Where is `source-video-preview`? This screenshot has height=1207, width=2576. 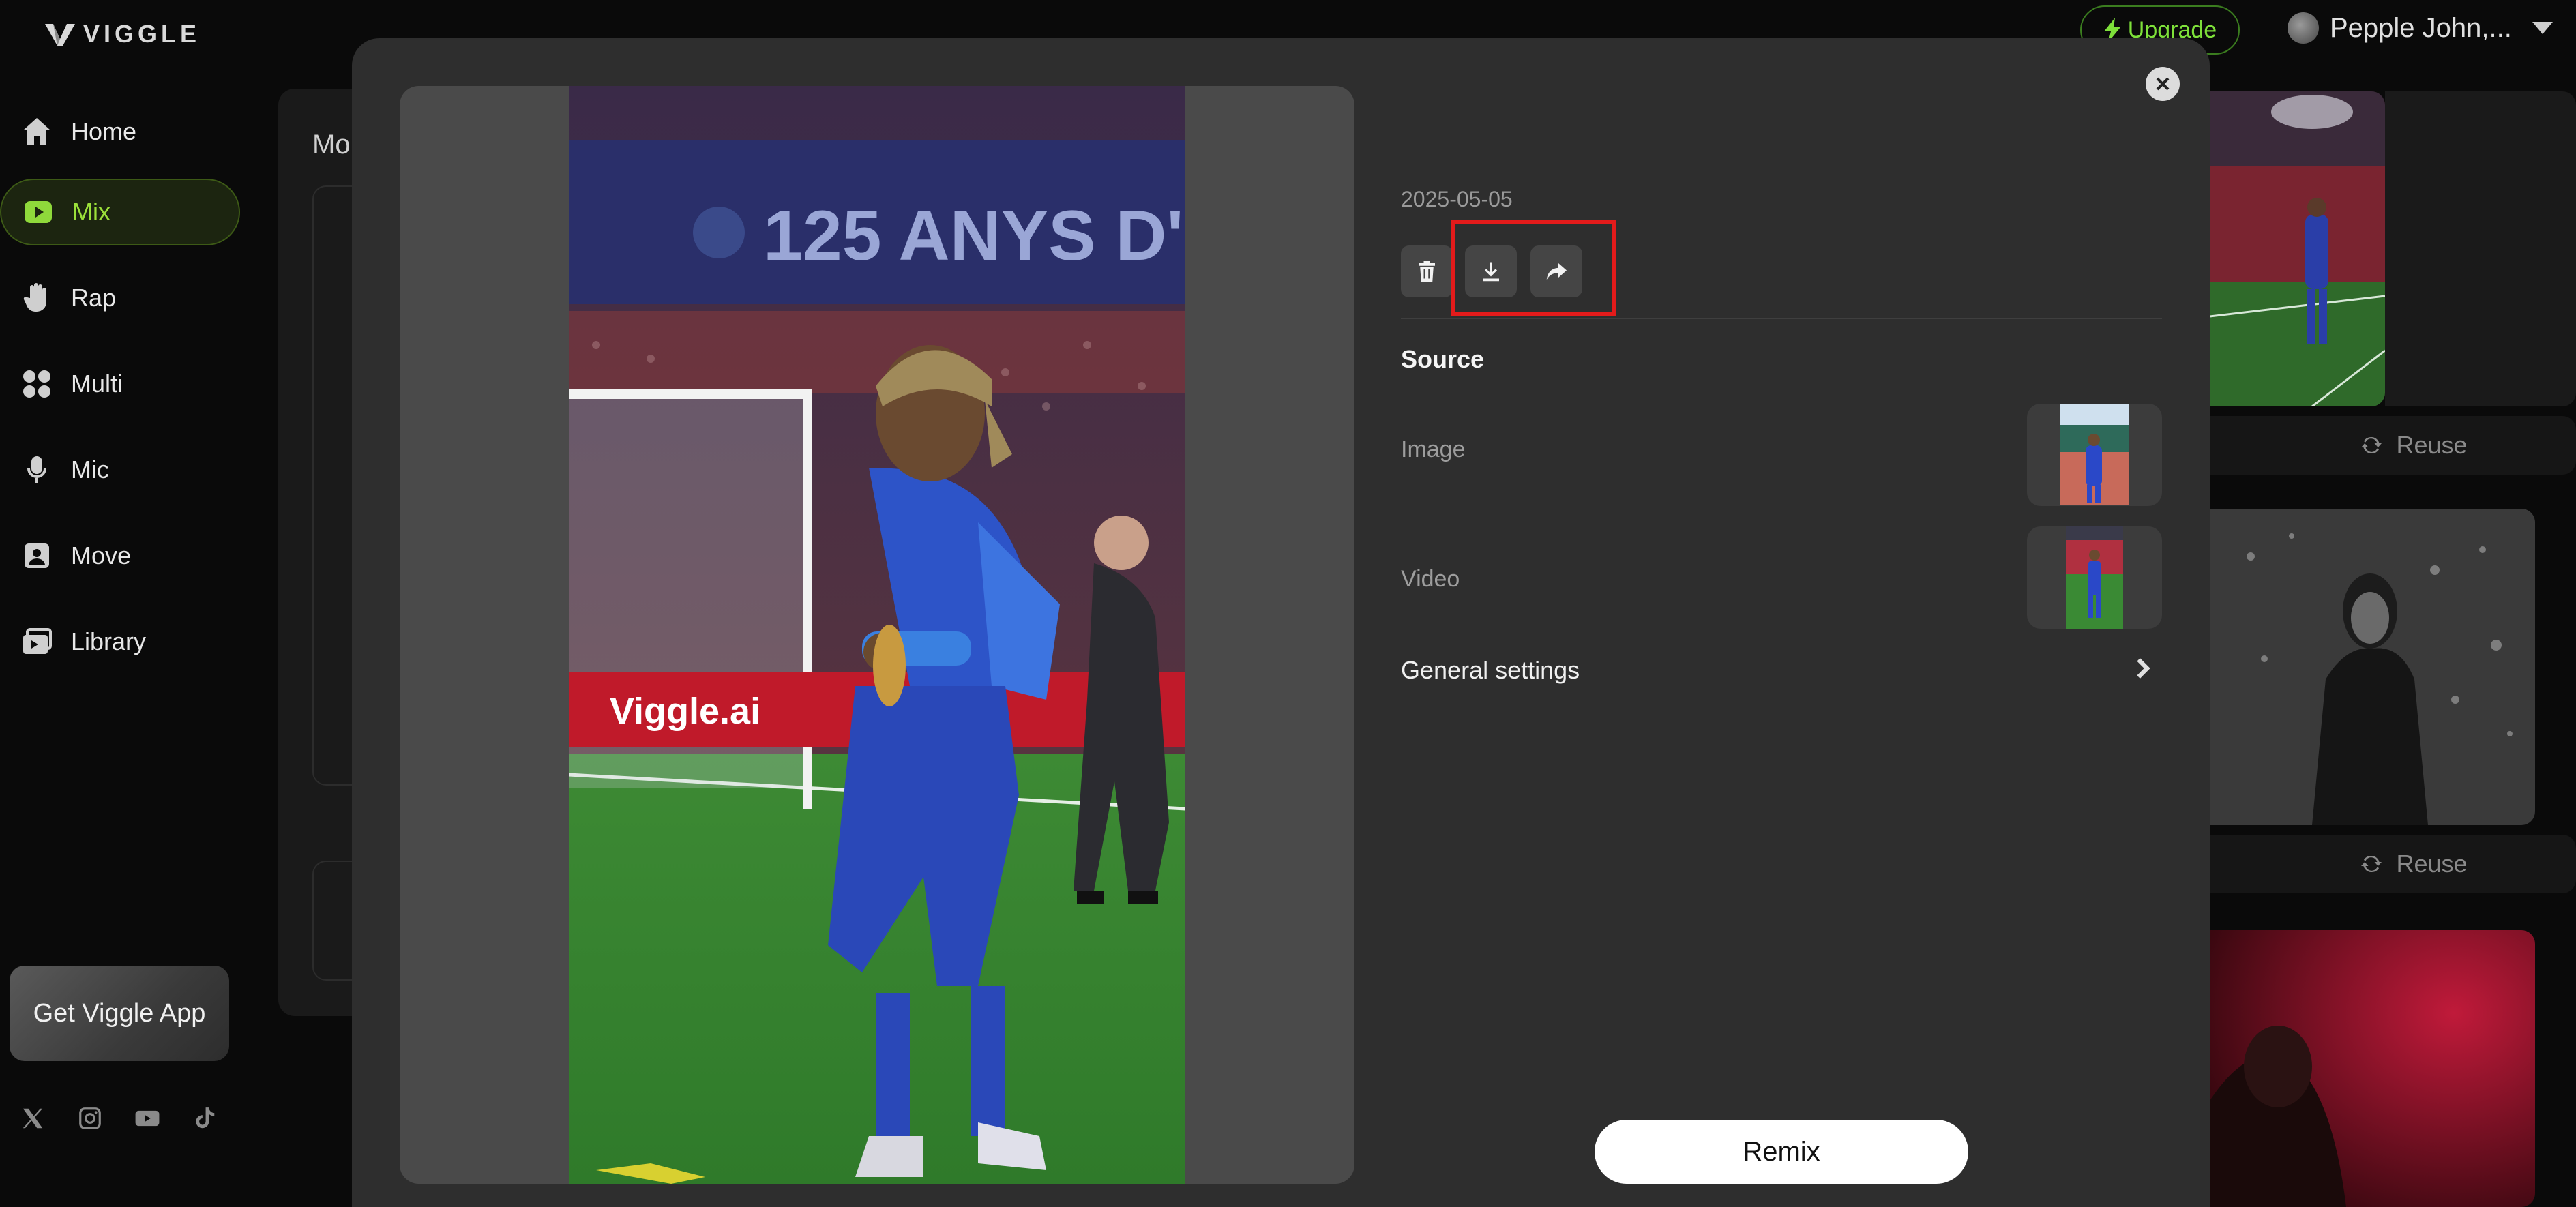
source-video-preview is located at coordinates (2094, 577).